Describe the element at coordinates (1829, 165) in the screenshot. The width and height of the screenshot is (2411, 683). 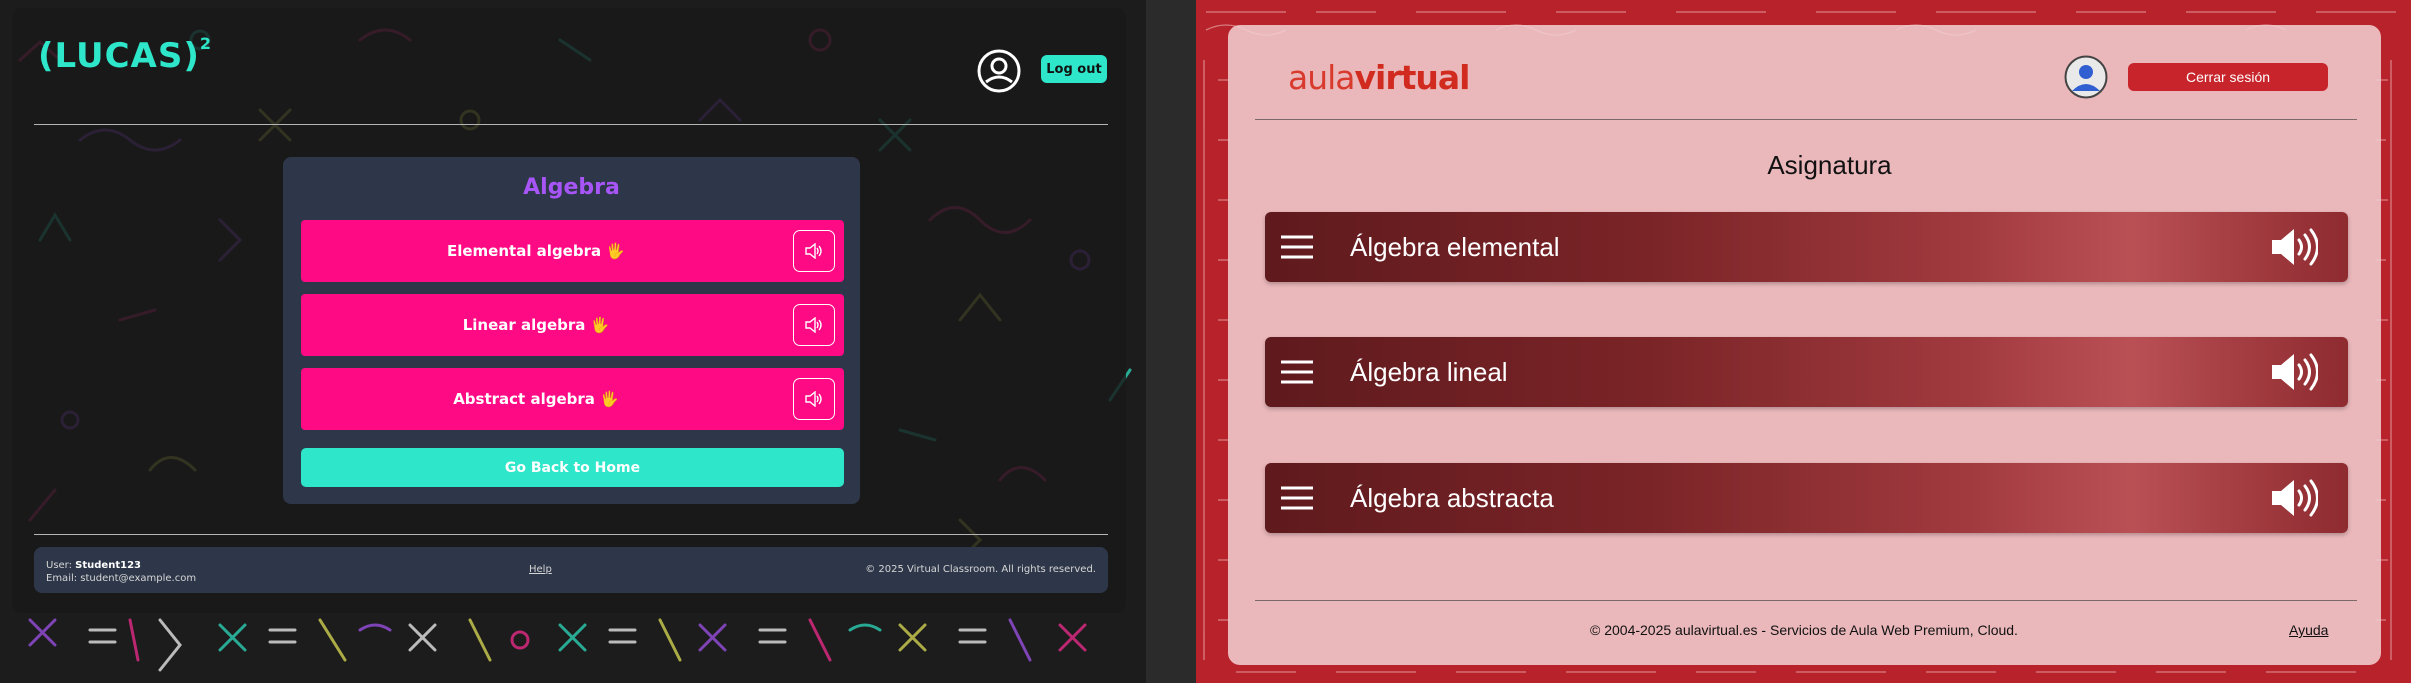
I see `page-title: Asignatura` at that location.